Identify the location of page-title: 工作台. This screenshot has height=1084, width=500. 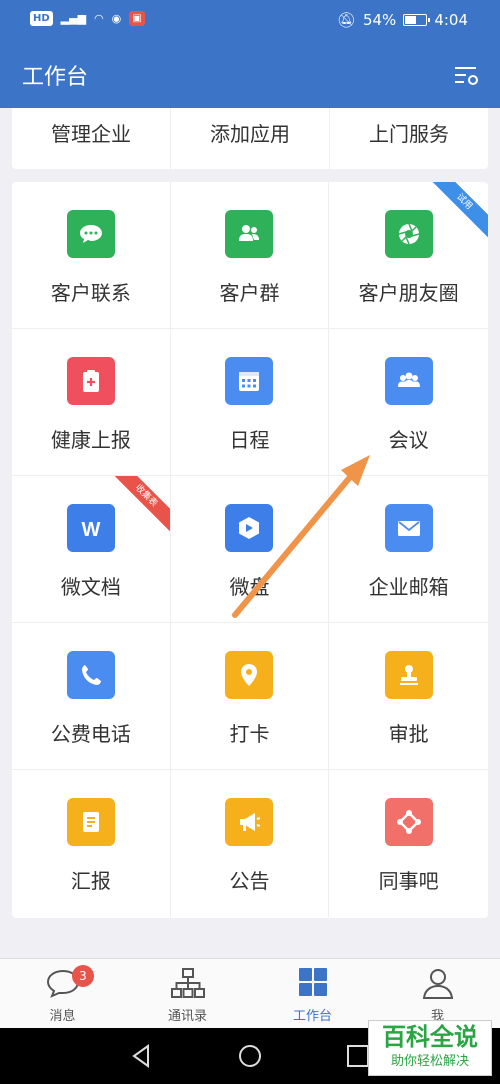
(55, 77).